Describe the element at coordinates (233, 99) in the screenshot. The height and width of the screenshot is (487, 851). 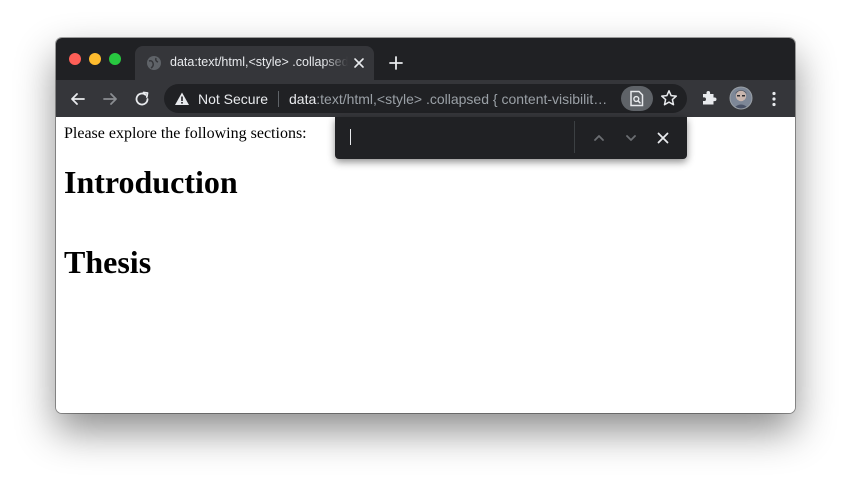
I see `security-status-label: Not Secure` at that location.